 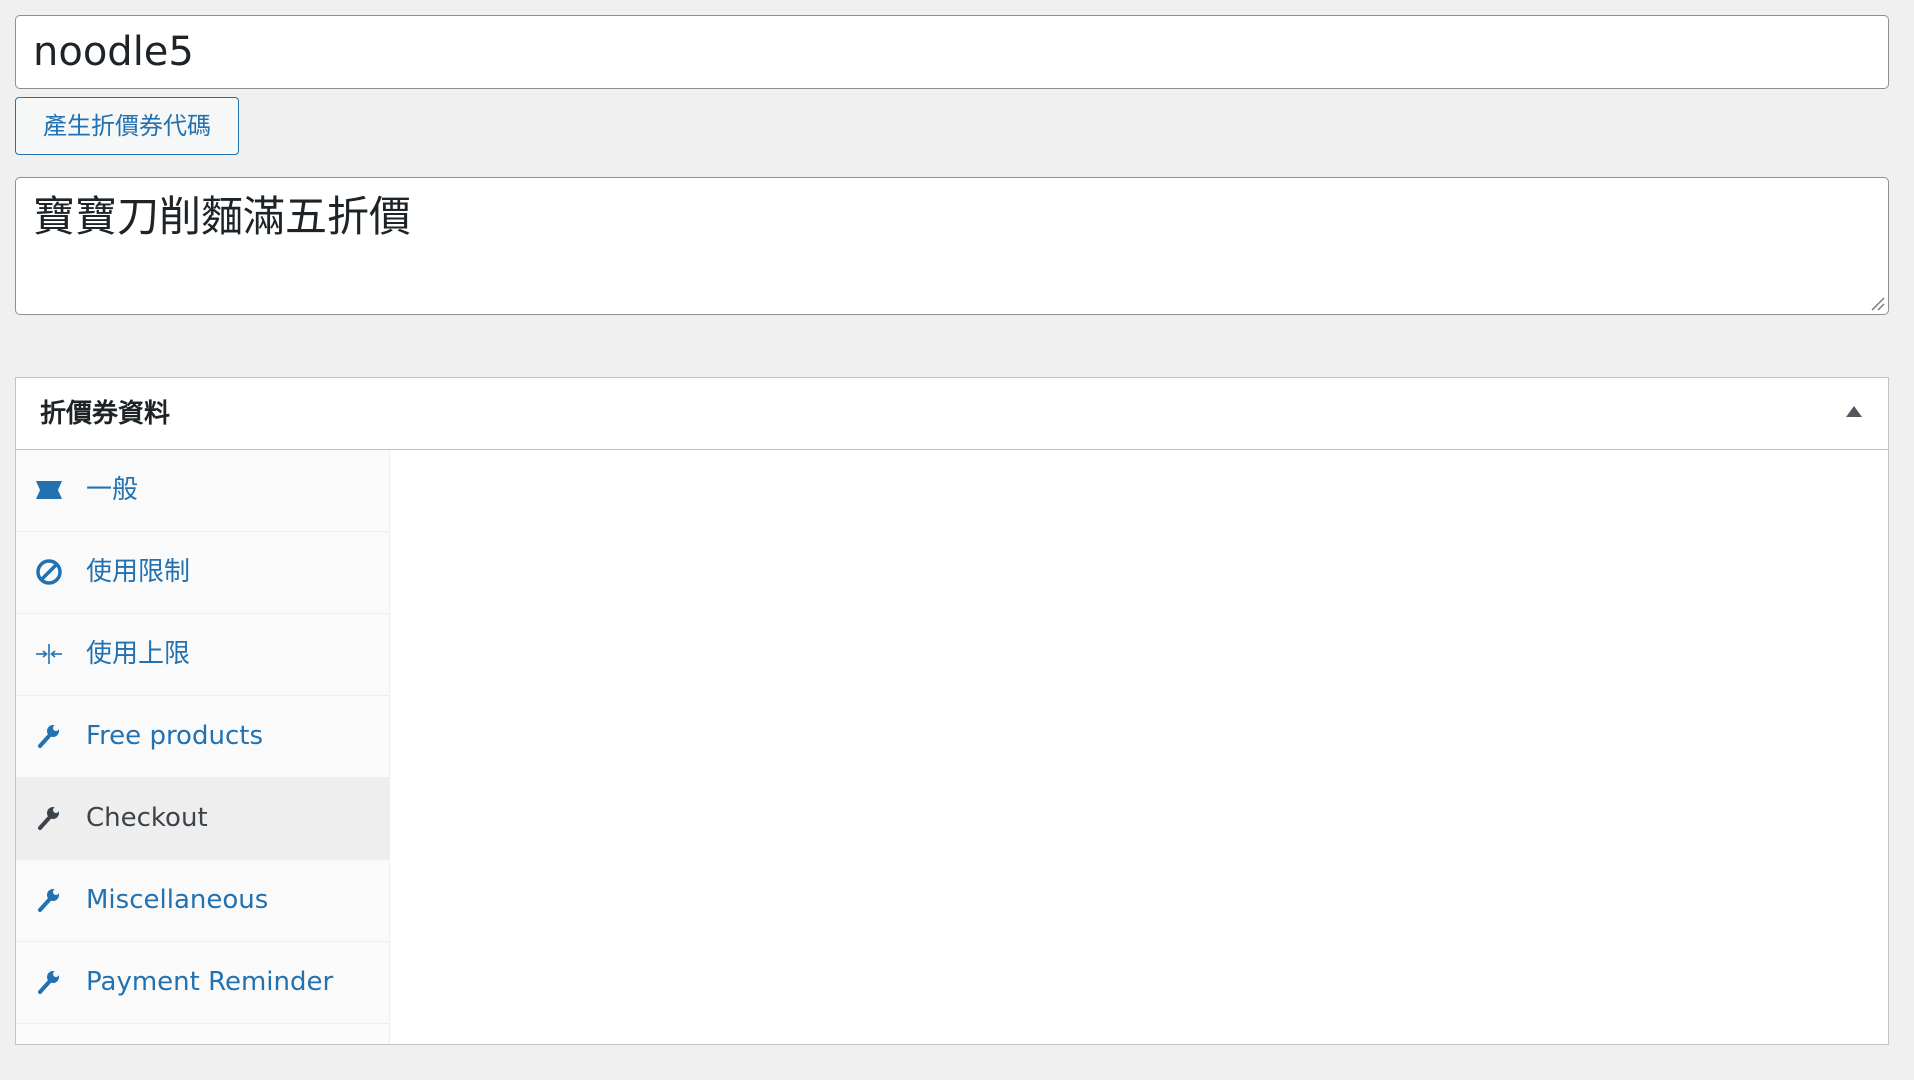 What do you see at coordinates (49, 490) in the screenshot?
I see `ticket-icon` at bounding box center [49, 490].